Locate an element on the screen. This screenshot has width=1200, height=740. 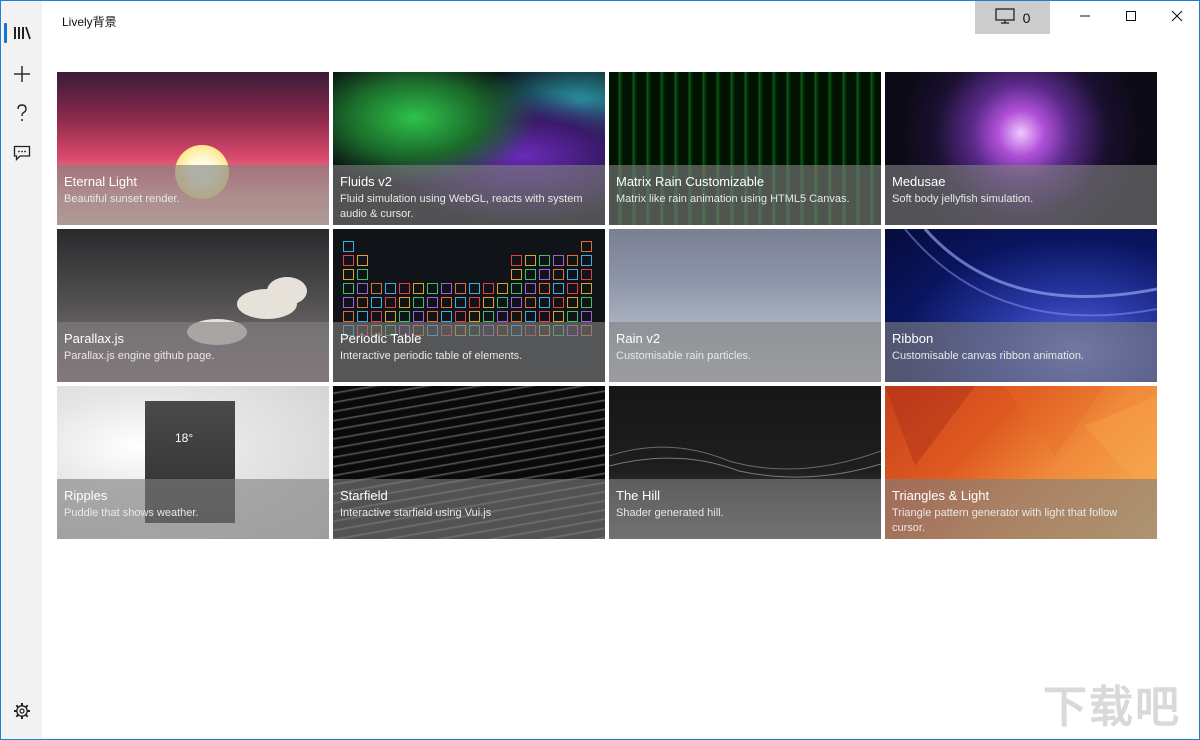
sidebar-item-feedback is located at coordinates (21, 153).